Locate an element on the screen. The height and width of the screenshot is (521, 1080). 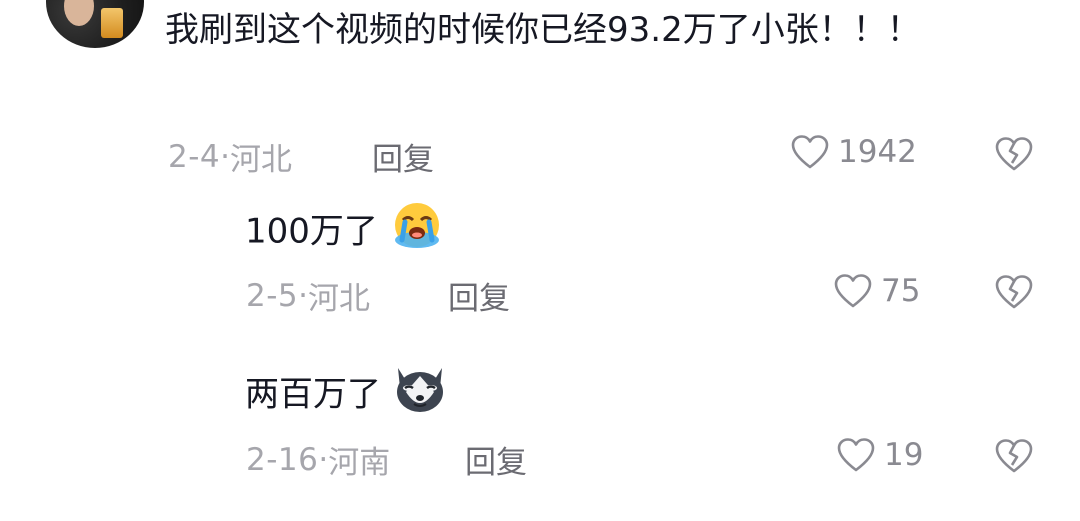
comment-text-row: 100万了 is located at coordinates (345, 233).